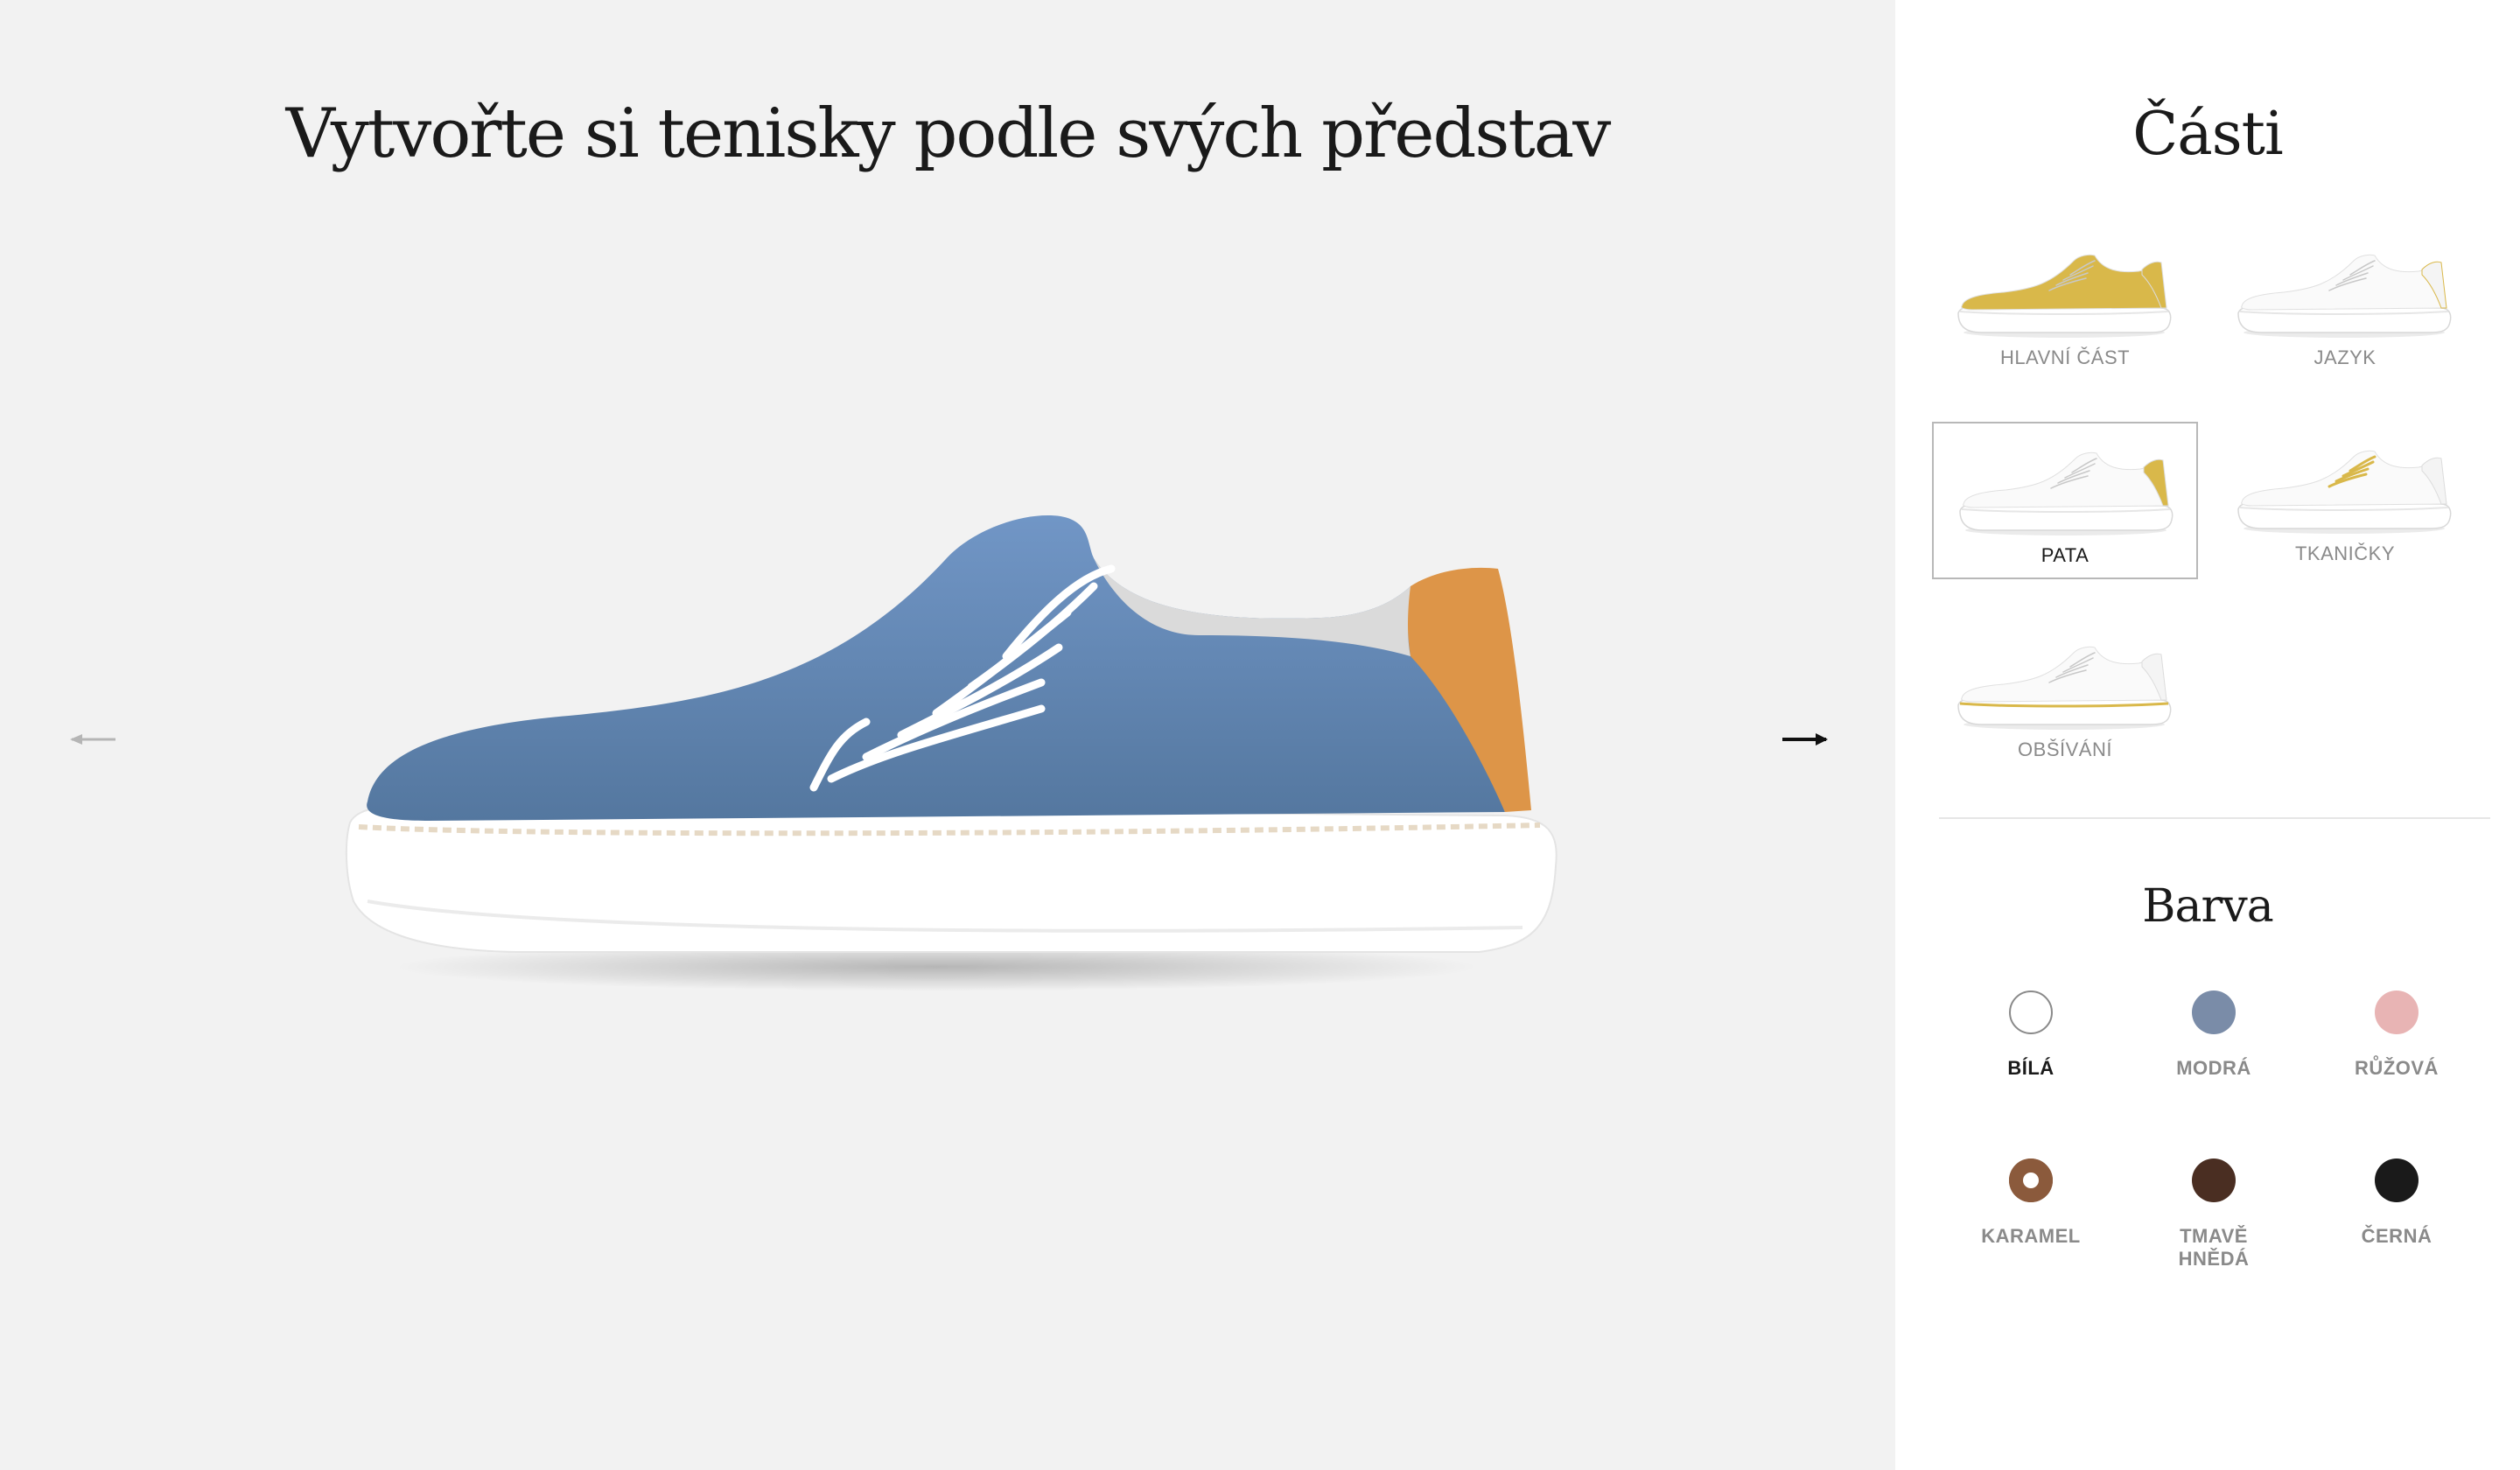 Image resolution: width=2520 pixels, height=1470 pixels. What do you see at coordinates (2031, 1236) in the screenshot?
I see `swatch-label: KARAMEL` at bounding box center [2031, 1236].